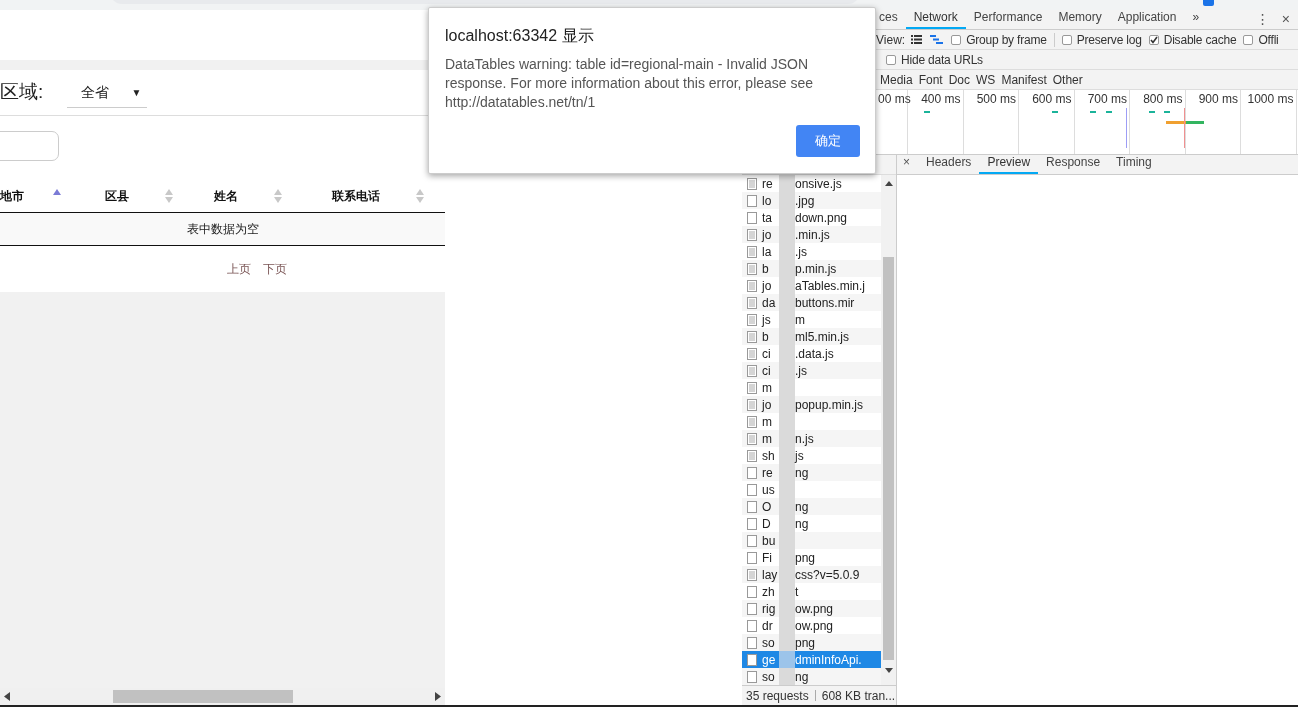  Describe the element at coordinates (769, 659) in the screenshot. I see `file-name-start: ge` at that location.